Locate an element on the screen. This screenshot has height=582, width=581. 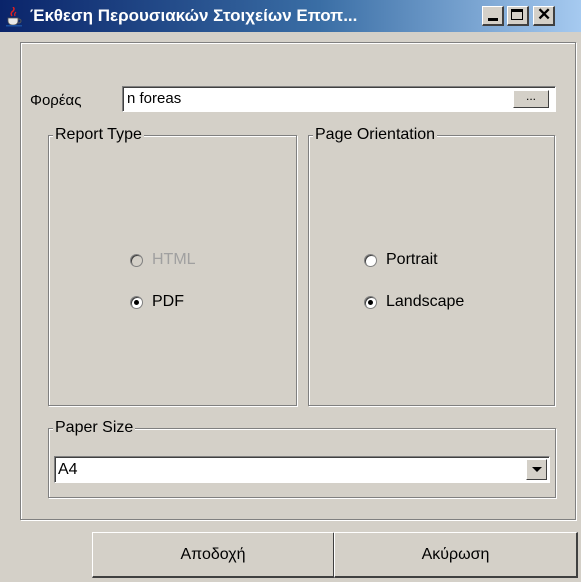
maximize-icon is located at coordinates (517, 14).